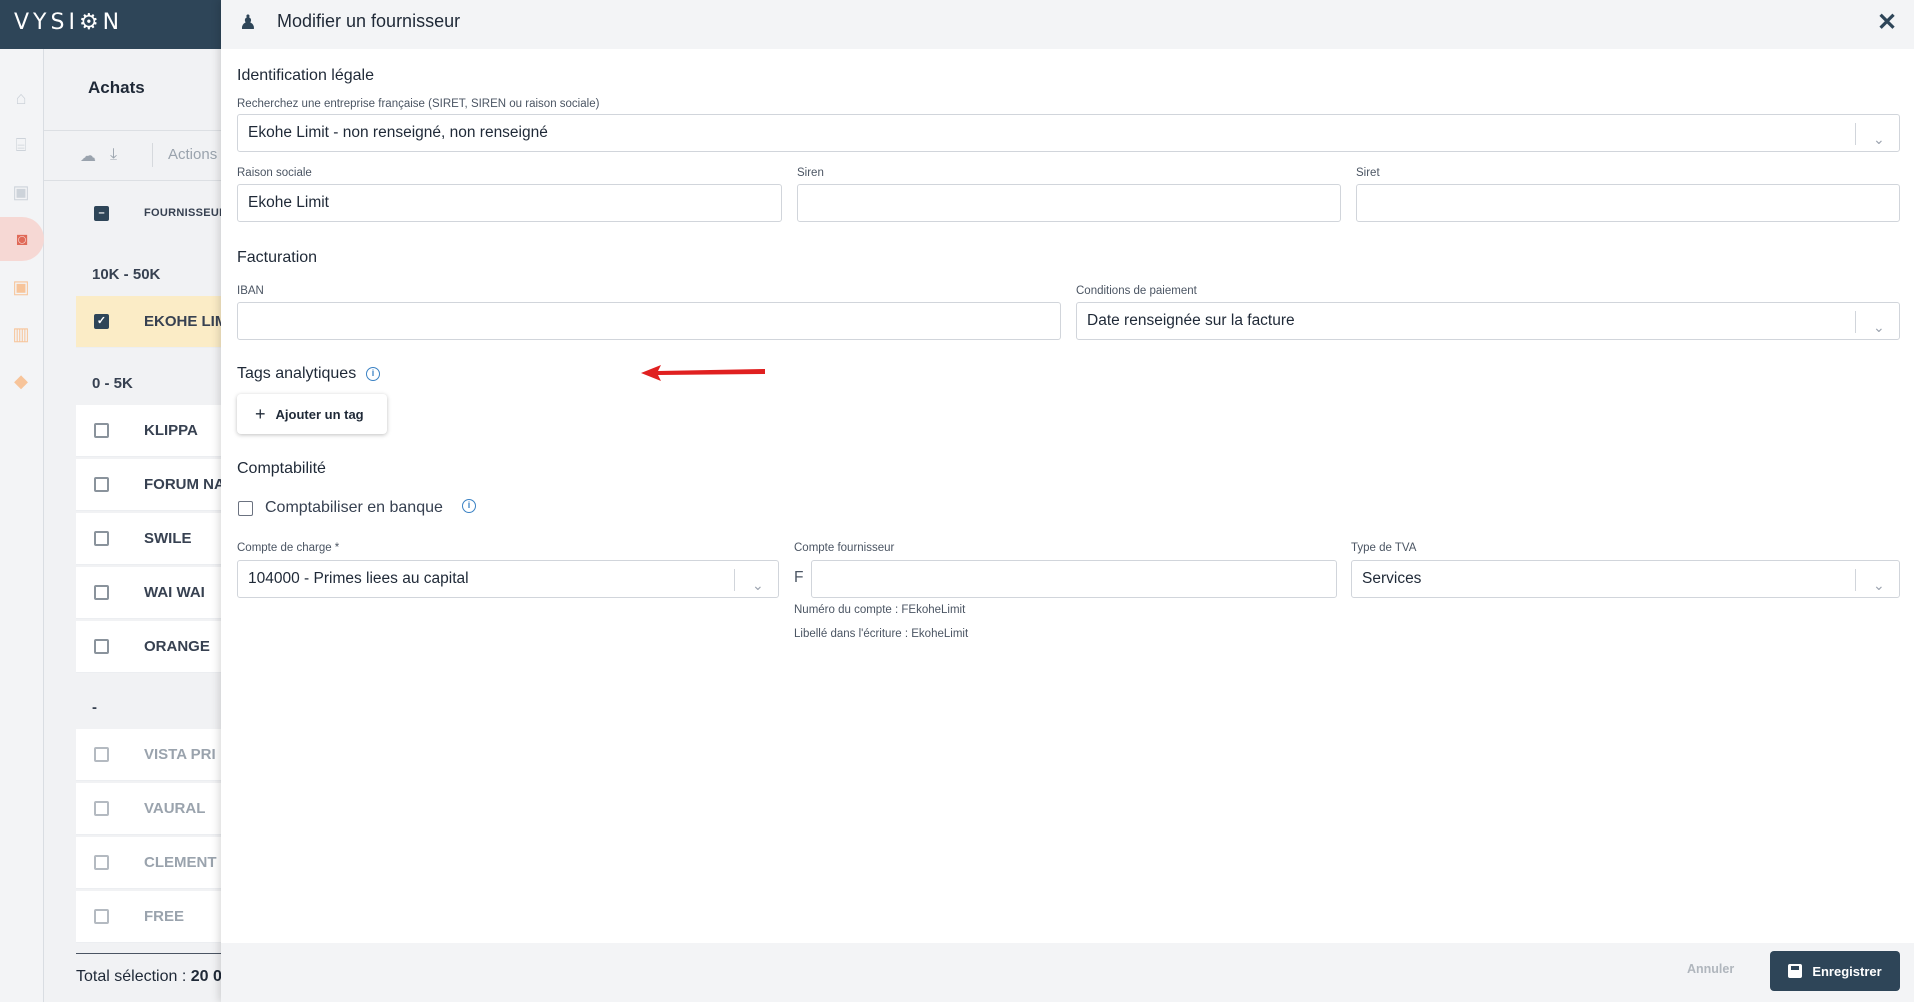 The width and height of the screenshot is (1914, 1002). I want to click on tag-icon: ◆, so click(21, 381).